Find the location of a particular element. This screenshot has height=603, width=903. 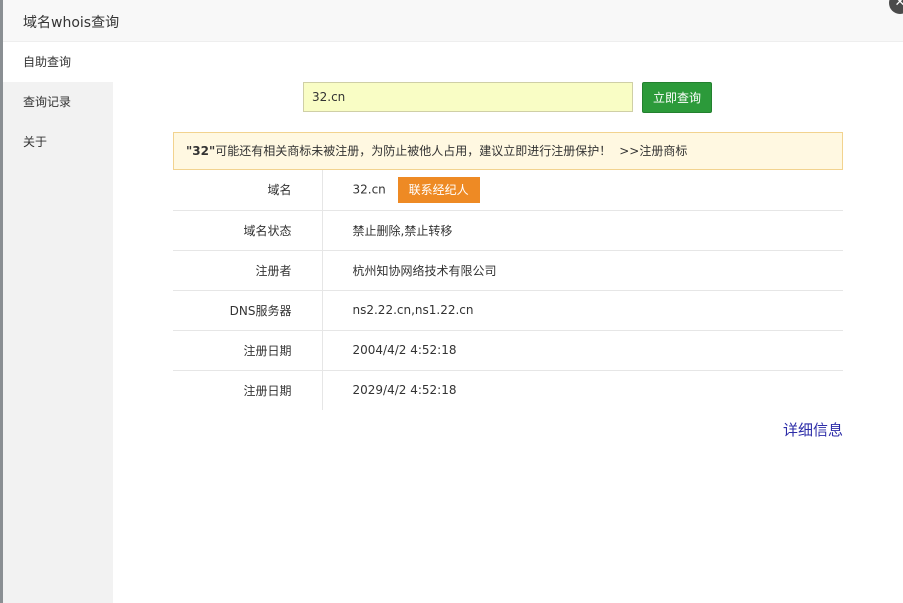

row-label-registrant: 注册者 is located at coordinates (248, 270).